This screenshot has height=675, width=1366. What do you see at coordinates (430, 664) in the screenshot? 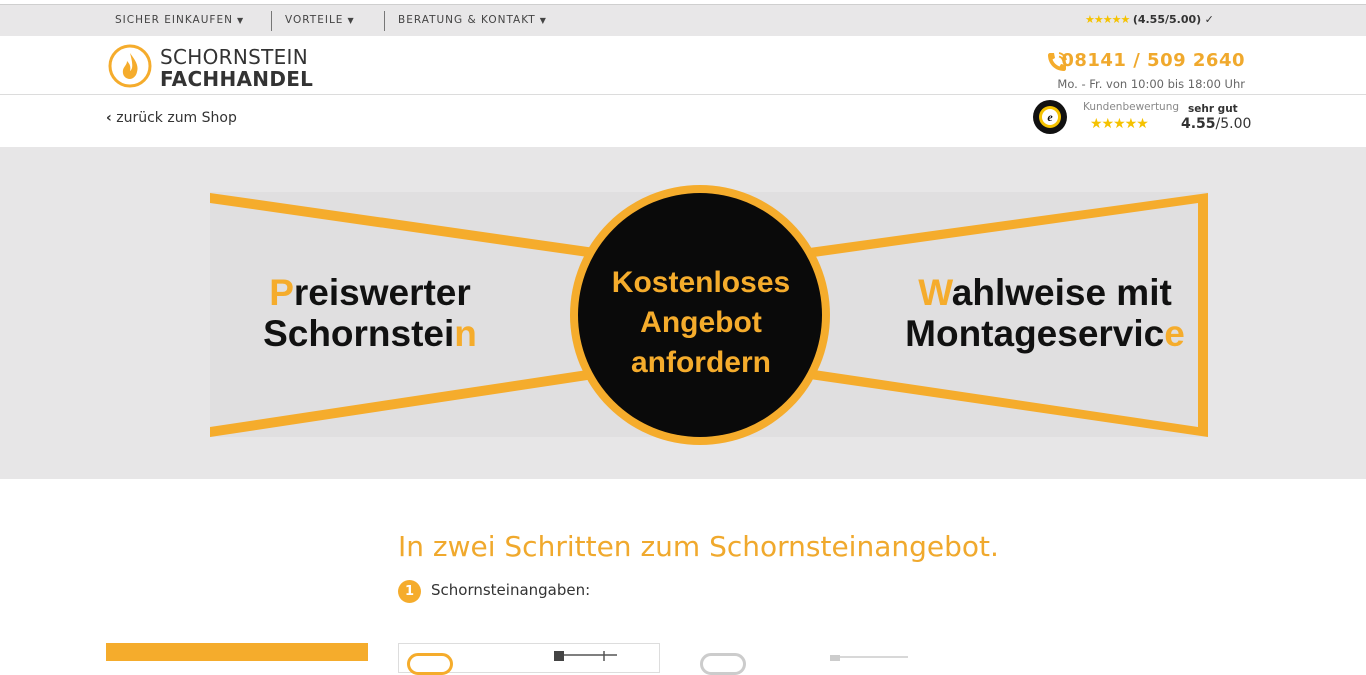
I see `option-toggle-active` at bounding box center [430, 664].